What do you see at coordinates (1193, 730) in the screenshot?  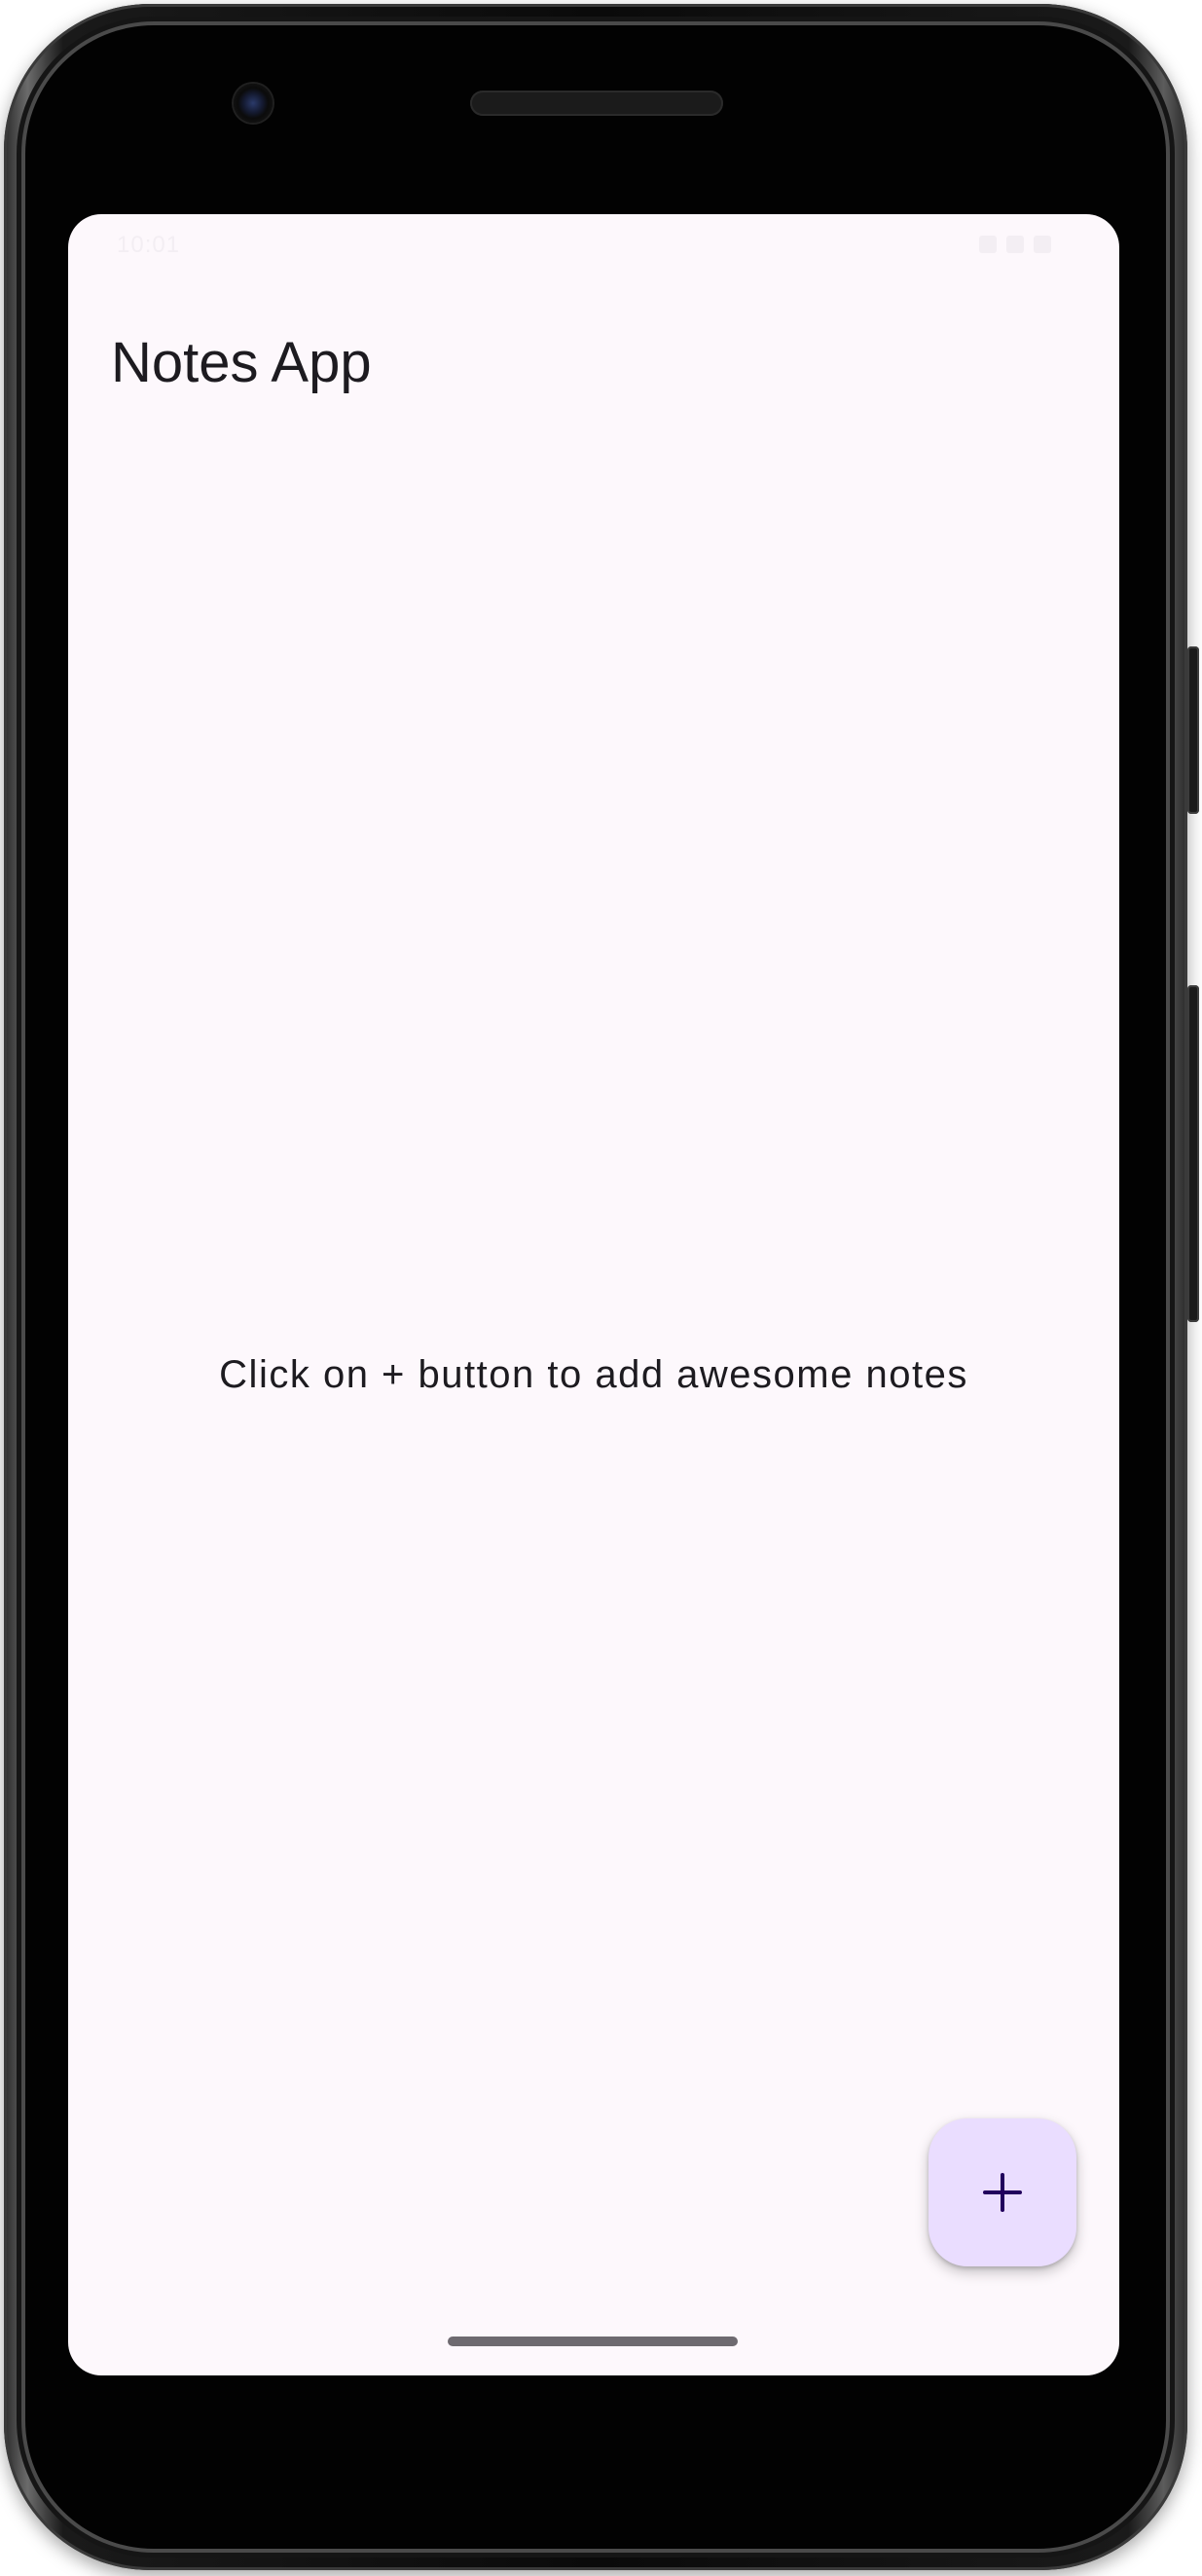 I see `power-button` at bounding box center [1193, 730].